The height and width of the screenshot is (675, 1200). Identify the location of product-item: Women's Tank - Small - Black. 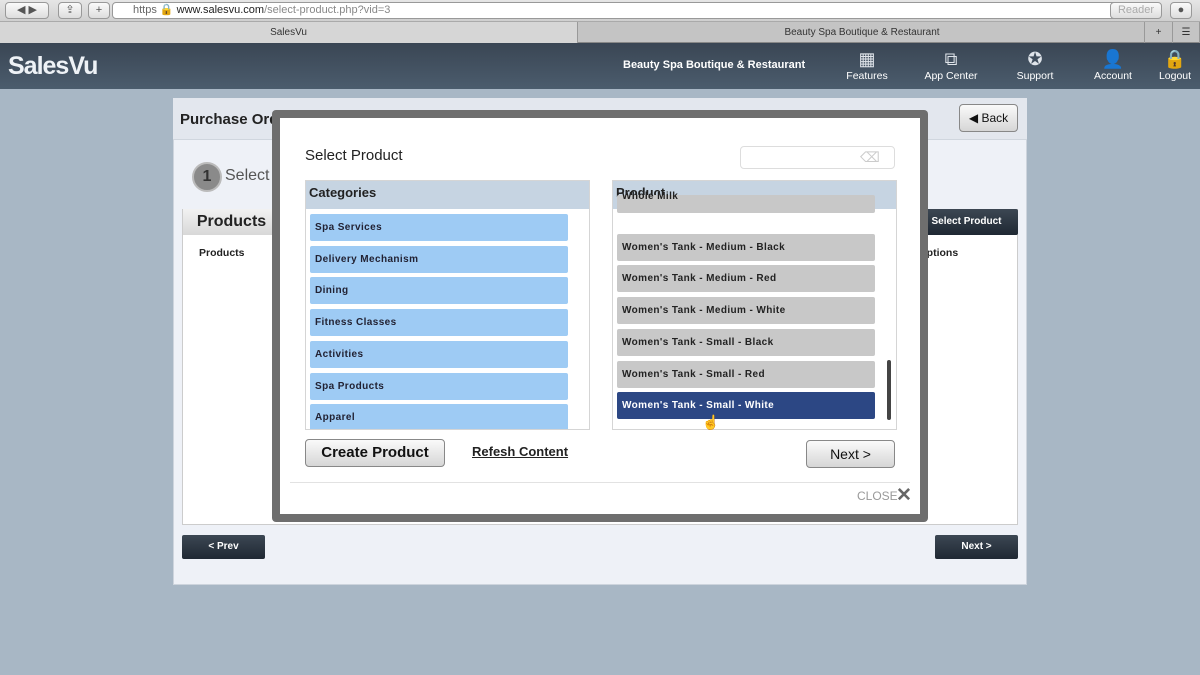
(746, 342).